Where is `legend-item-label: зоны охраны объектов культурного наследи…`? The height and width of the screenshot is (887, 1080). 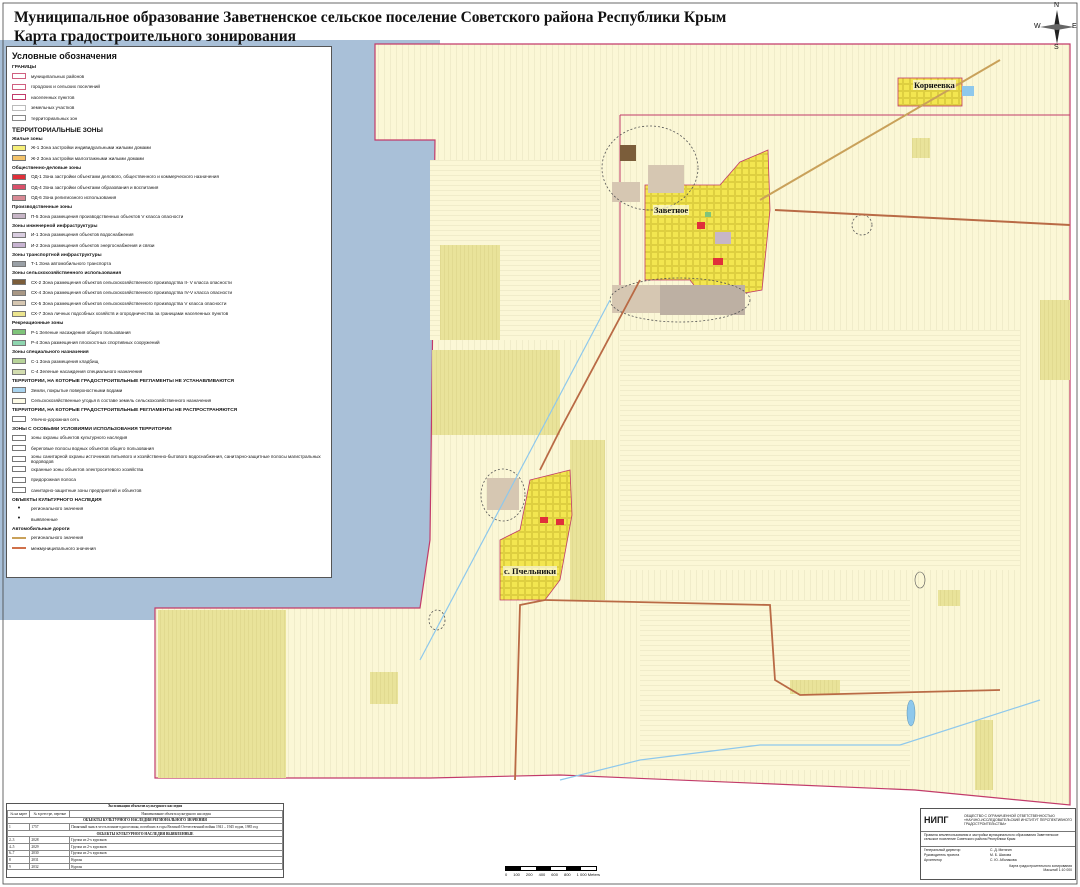
legend-item-label: зоны охраны объектов культурного наследи… is located at coordinates (79, 438).